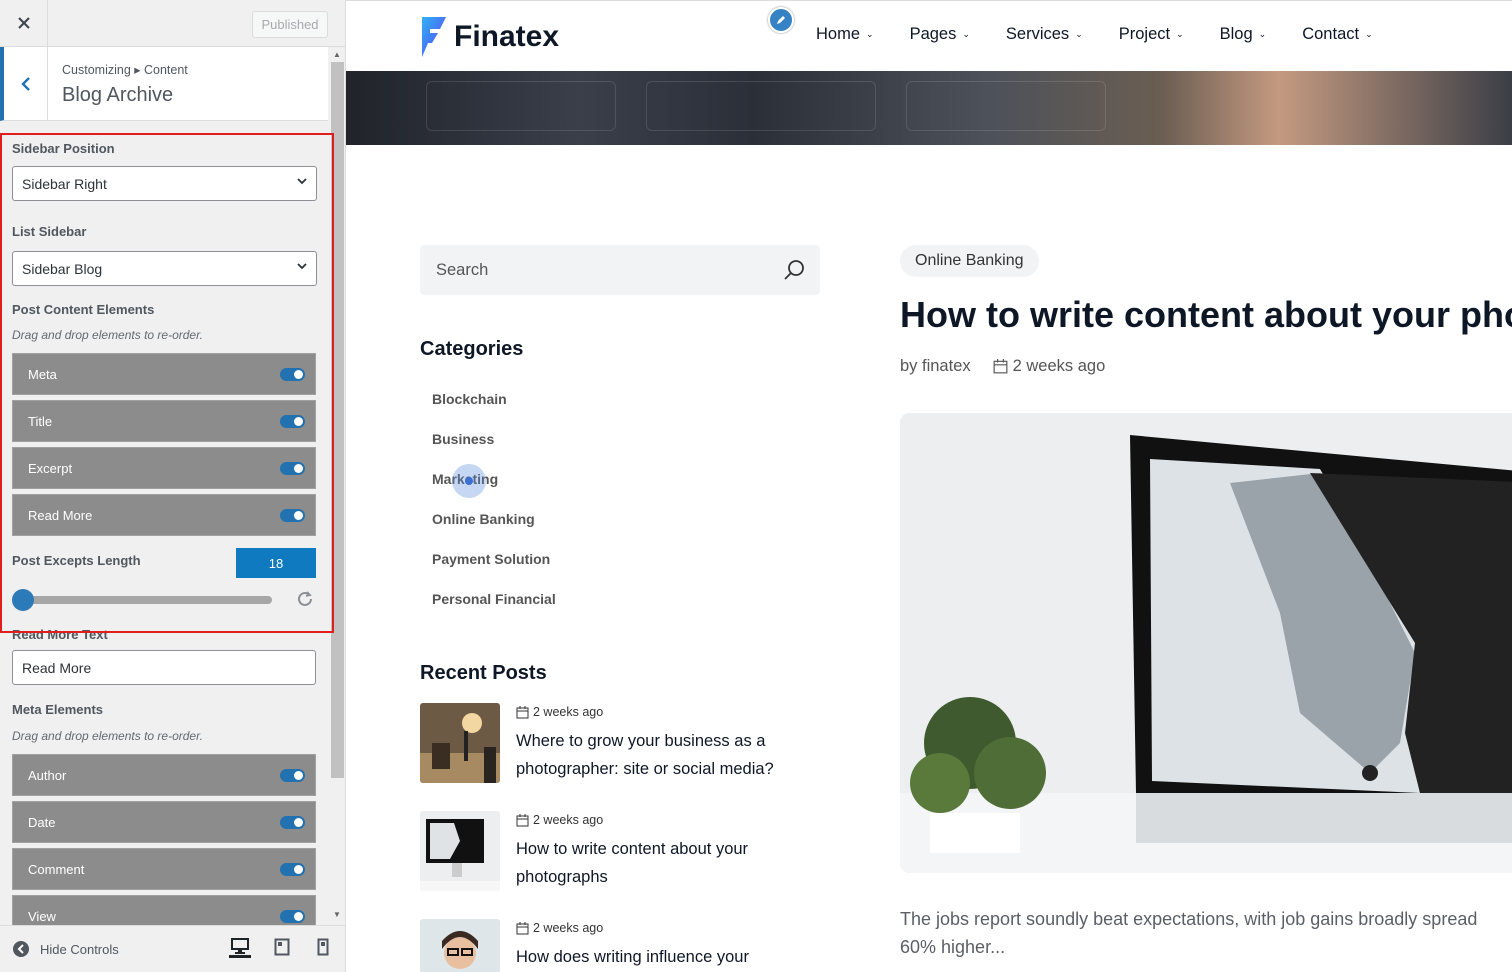 This screenshot has height=972, width=1512. I want to click on nav-item-pages: Pages ⌄, so click(940, 34).